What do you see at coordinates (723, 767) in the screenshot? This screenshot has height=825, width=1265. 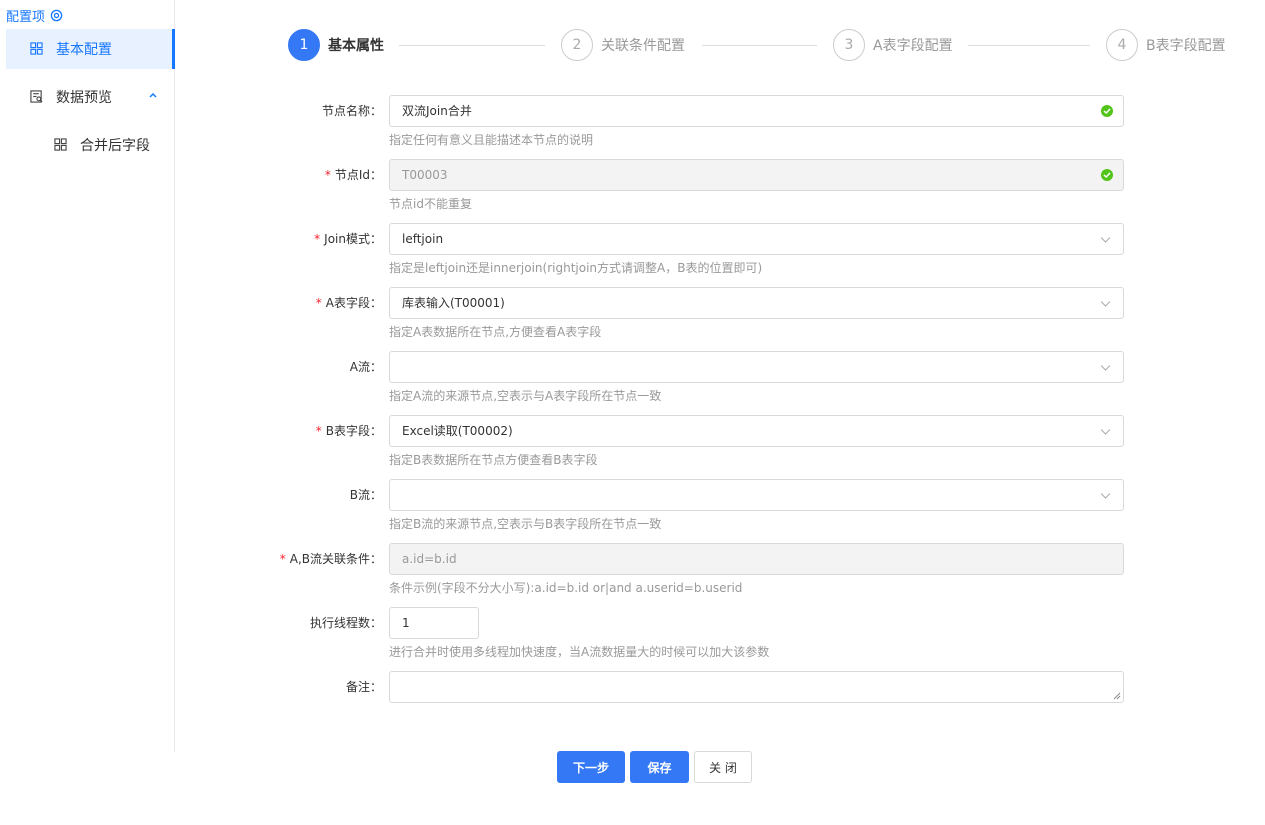 I see `close-button: 关 闭` at bounding box center [723, 767].